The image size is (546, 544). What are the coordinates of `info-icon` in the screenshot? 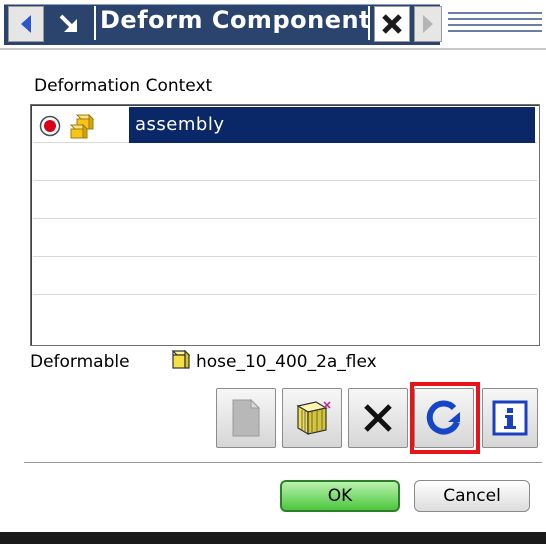 It's located at (510, 418).